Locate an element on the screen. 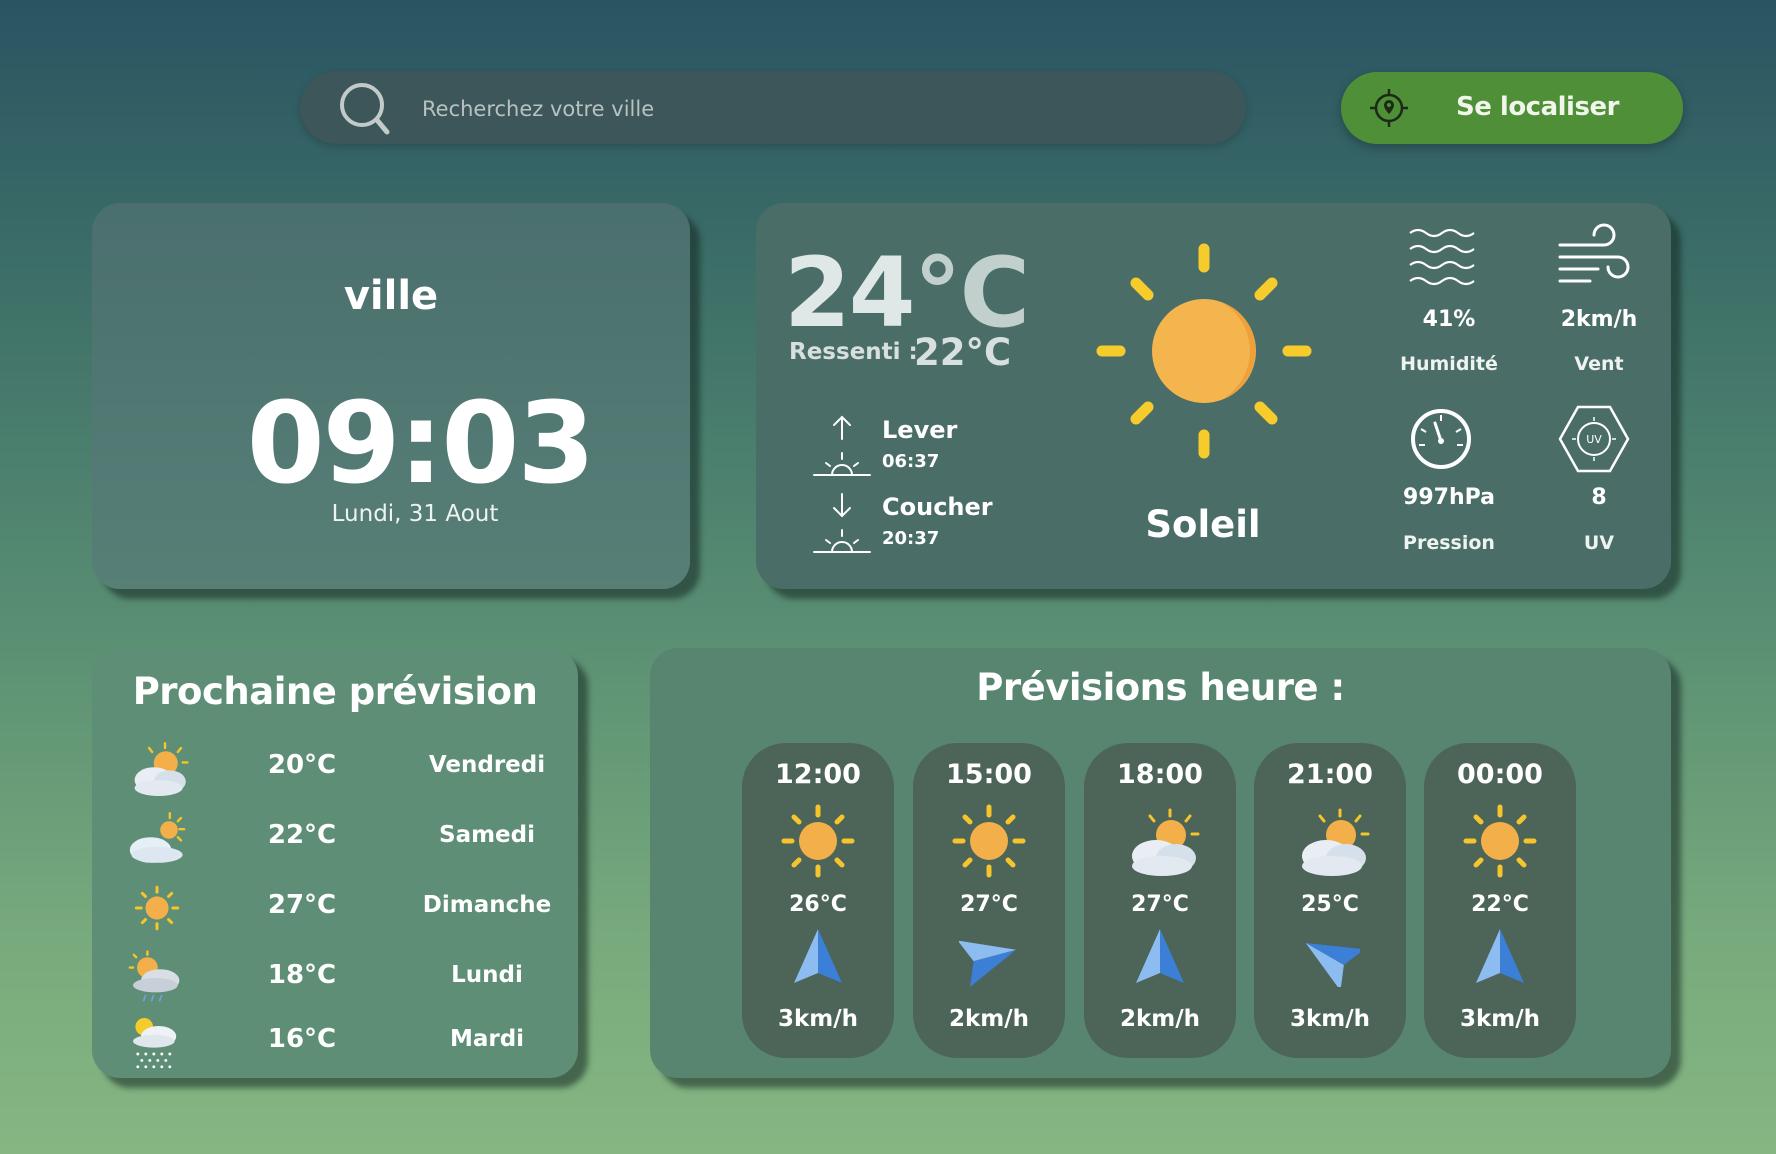 This screenshot has width=1776, height=1154. sunset-label: Coucher is located at coordinates (937, 507).